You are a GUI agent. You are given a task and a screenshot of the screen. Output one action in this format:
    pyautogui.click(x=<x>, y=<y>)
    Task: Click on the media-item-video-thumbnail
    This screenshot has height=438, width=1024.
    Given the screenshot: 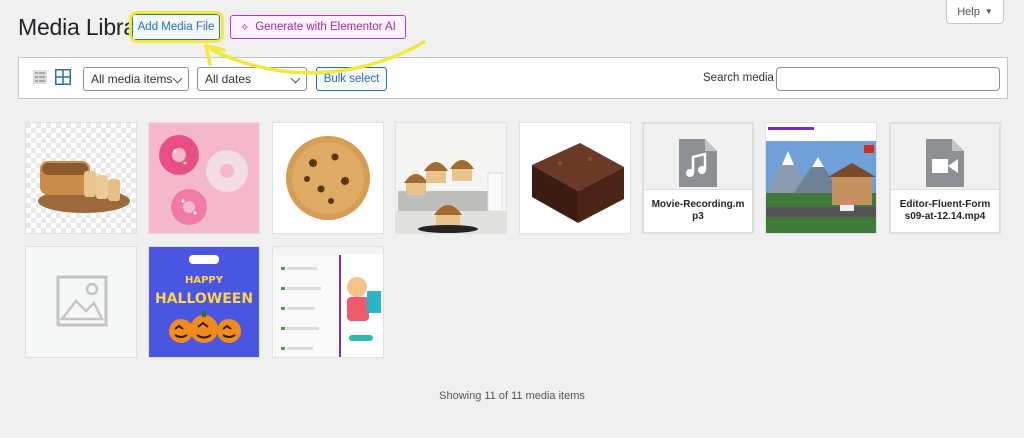 What is the action you would take?
    pyautogui.click(x=821, y=178)
    